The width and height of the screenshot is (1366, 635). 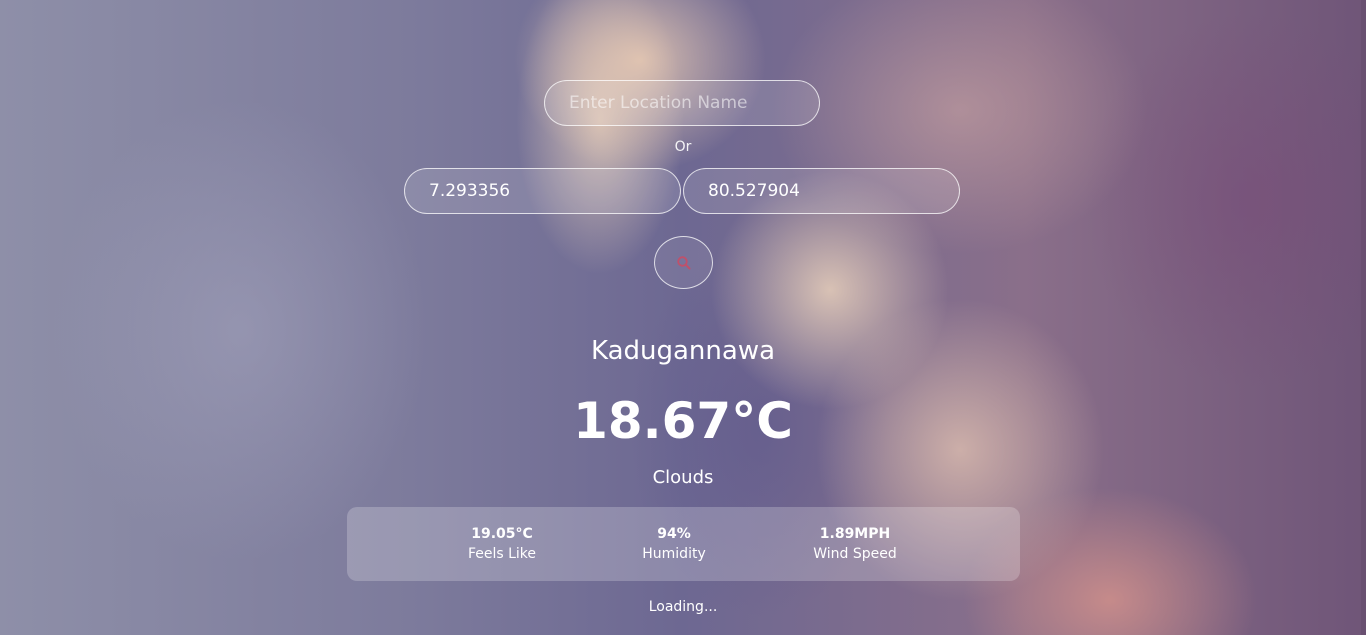 What do you see at coordinates (674, 534) in the screenshot?
I see `humidity-value: 94%` at bounding box center [674, 534].